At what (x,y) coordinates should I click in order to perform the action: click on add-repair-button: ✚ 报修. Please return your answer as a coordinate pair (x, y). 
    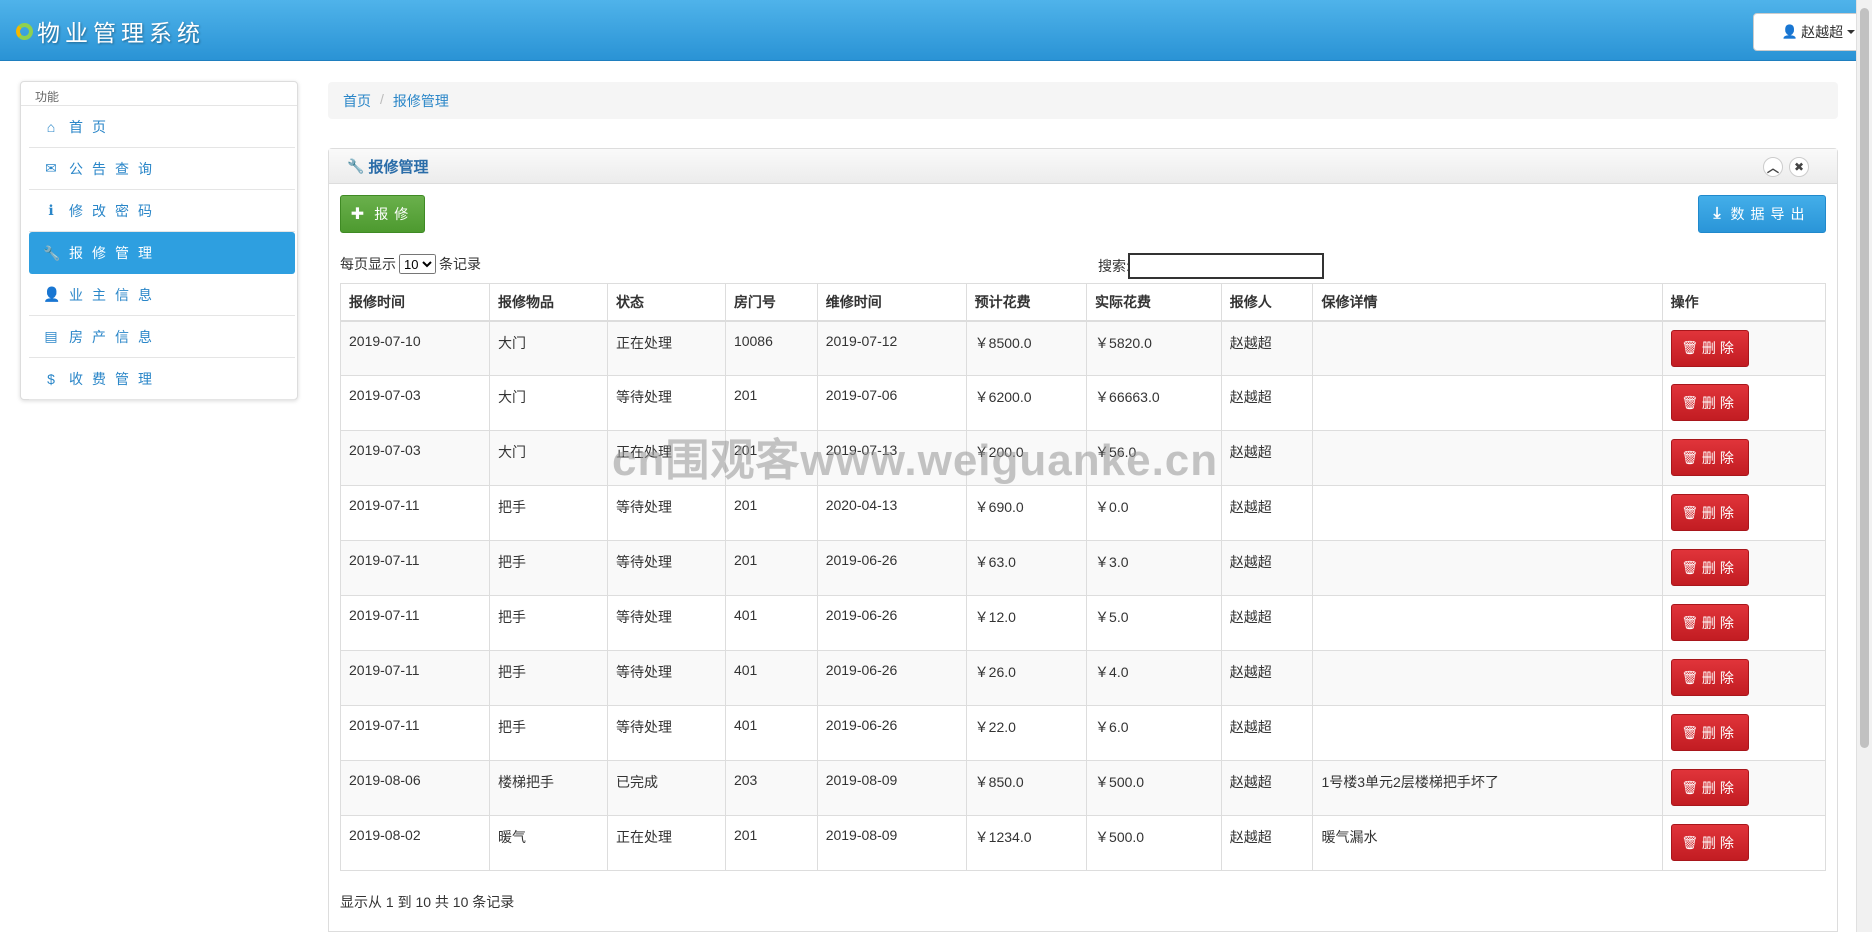
    Looking at the image, I should click on (382, 214).